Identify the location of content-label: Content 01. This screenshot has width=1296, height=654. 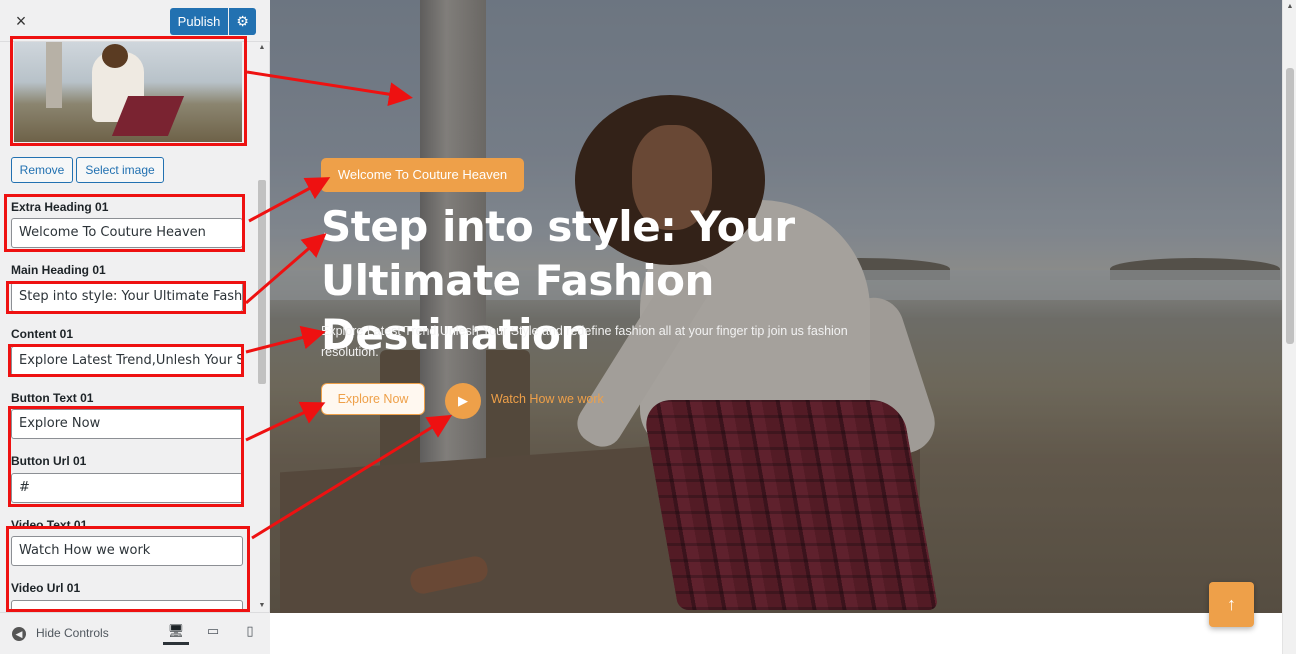
(42, 334).